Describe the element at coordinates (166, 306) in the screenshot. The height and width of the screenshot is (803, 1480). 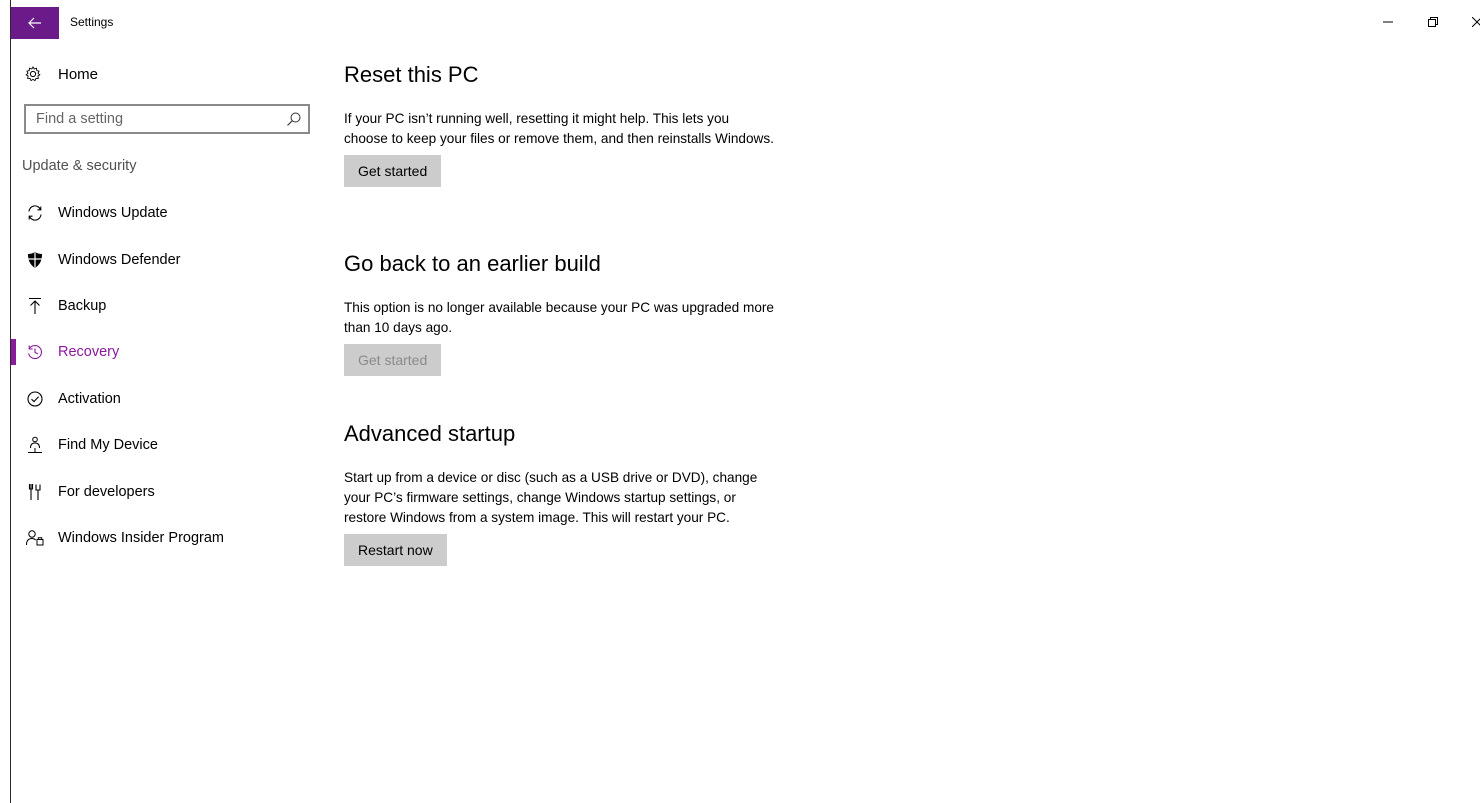
I see `sidebar-item-backup: Backup` at that location.